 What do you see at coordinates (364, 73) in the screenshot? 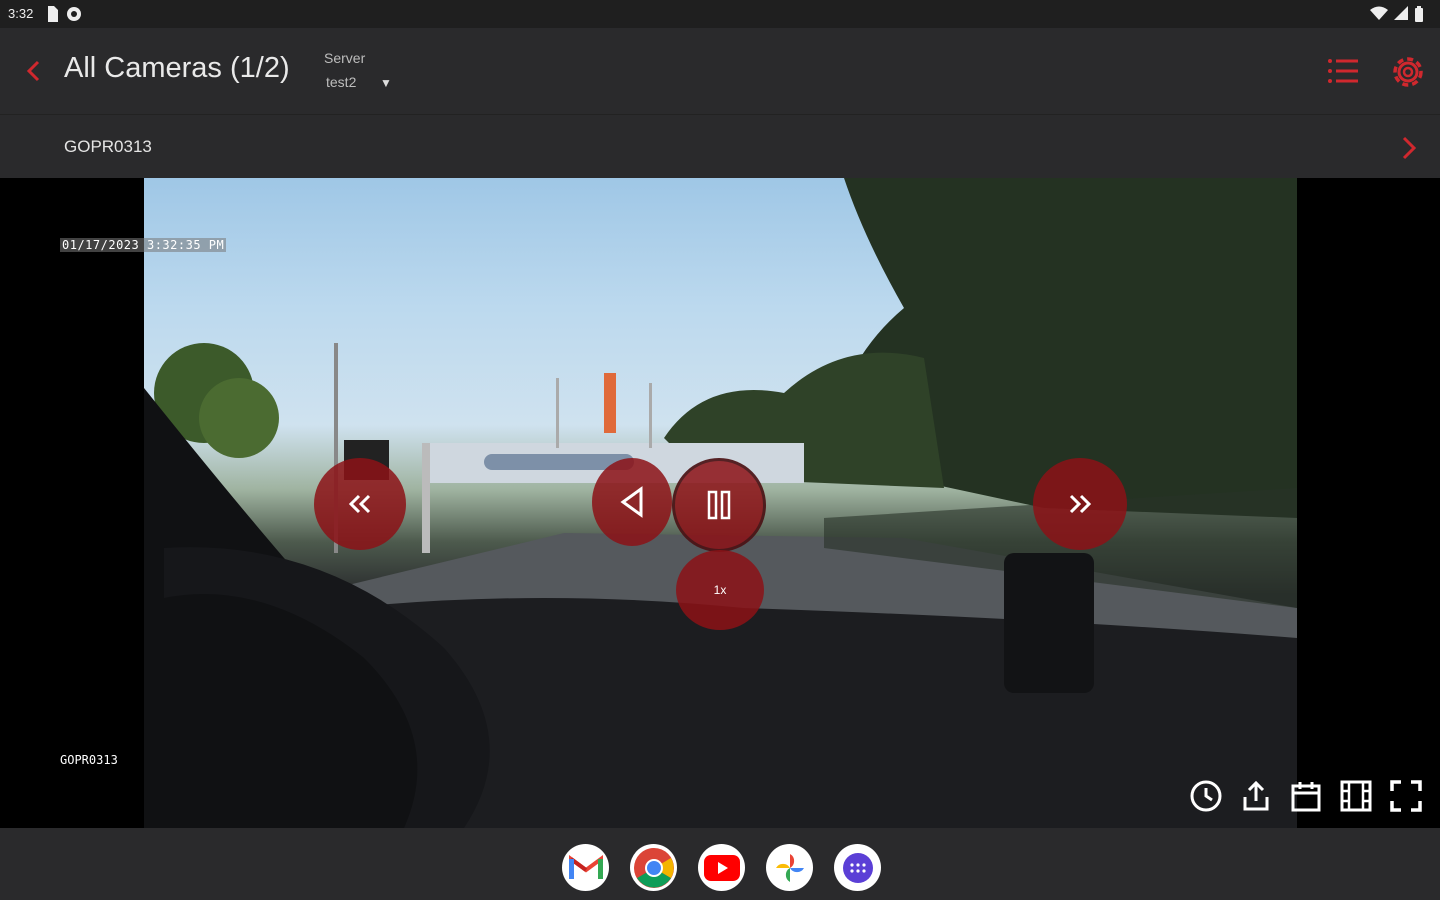
I see `server-selector: Server test2 ▼` at bounding box center [364, 73].